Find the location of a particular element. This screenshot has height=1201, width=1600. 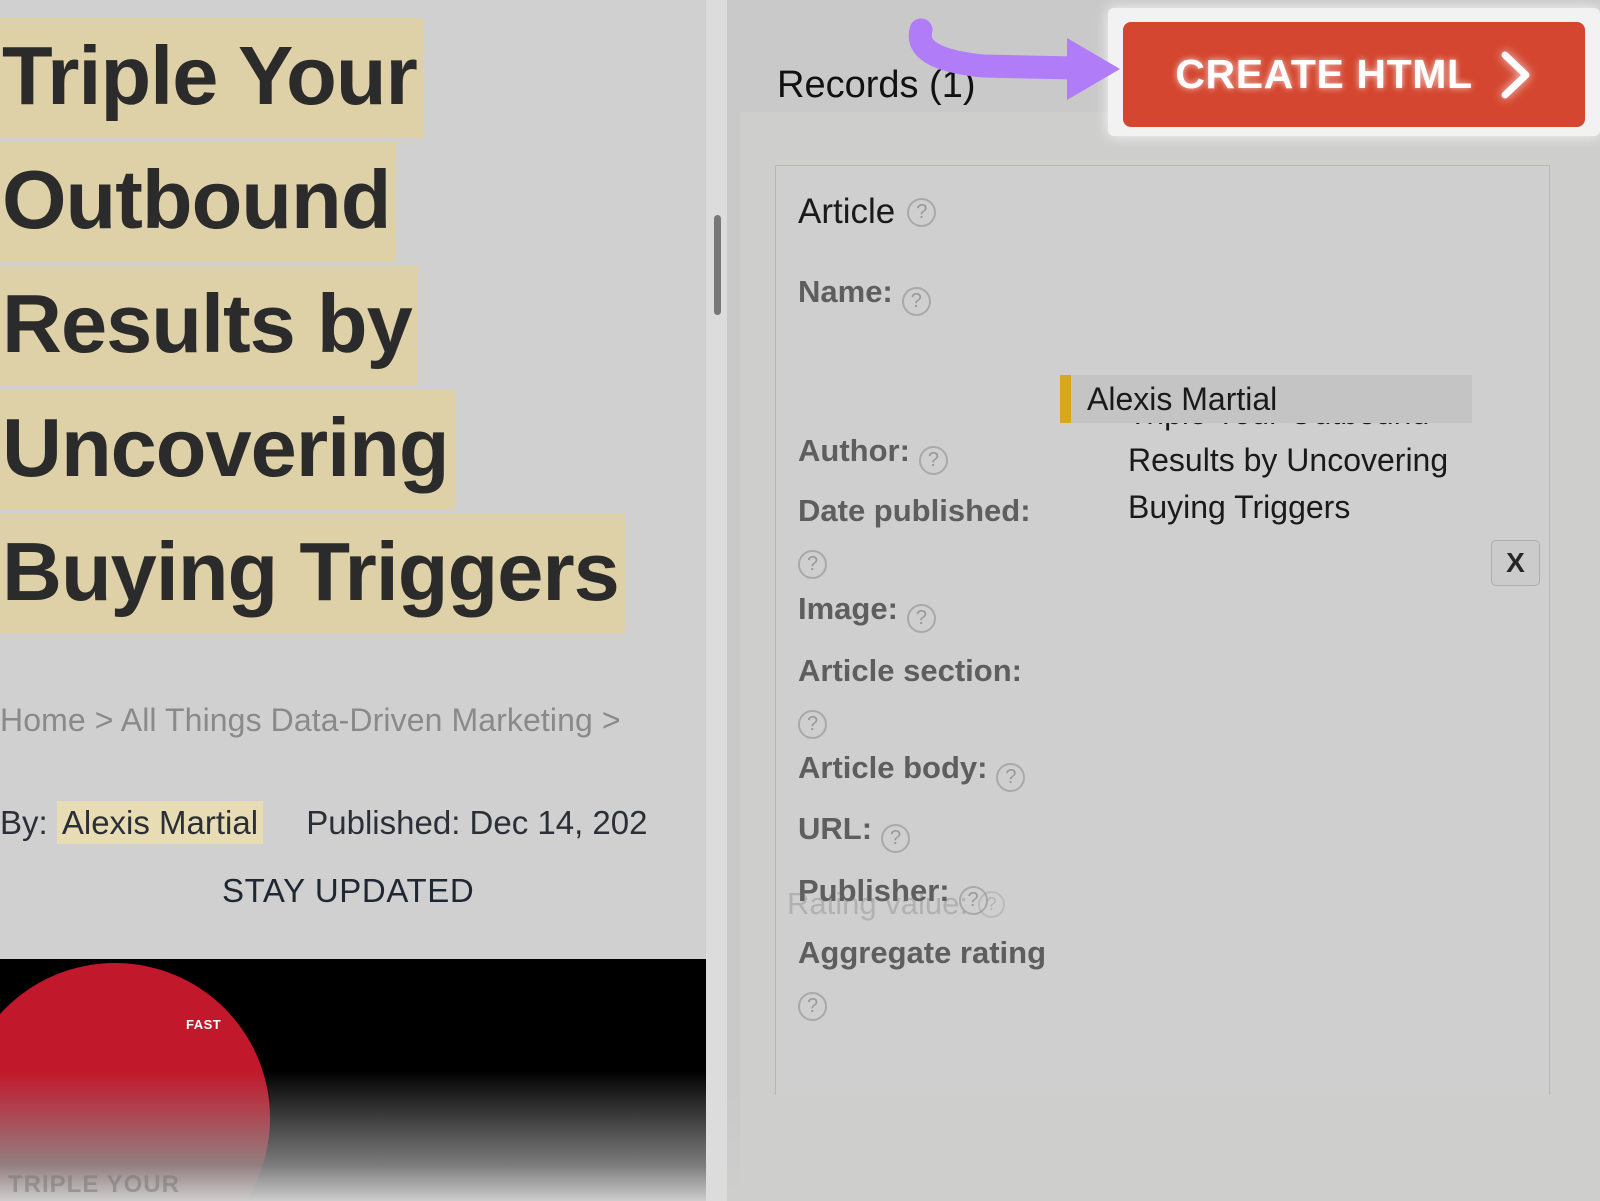

create-html-button: CREATE HTML is located at coordinates (1354, 74).